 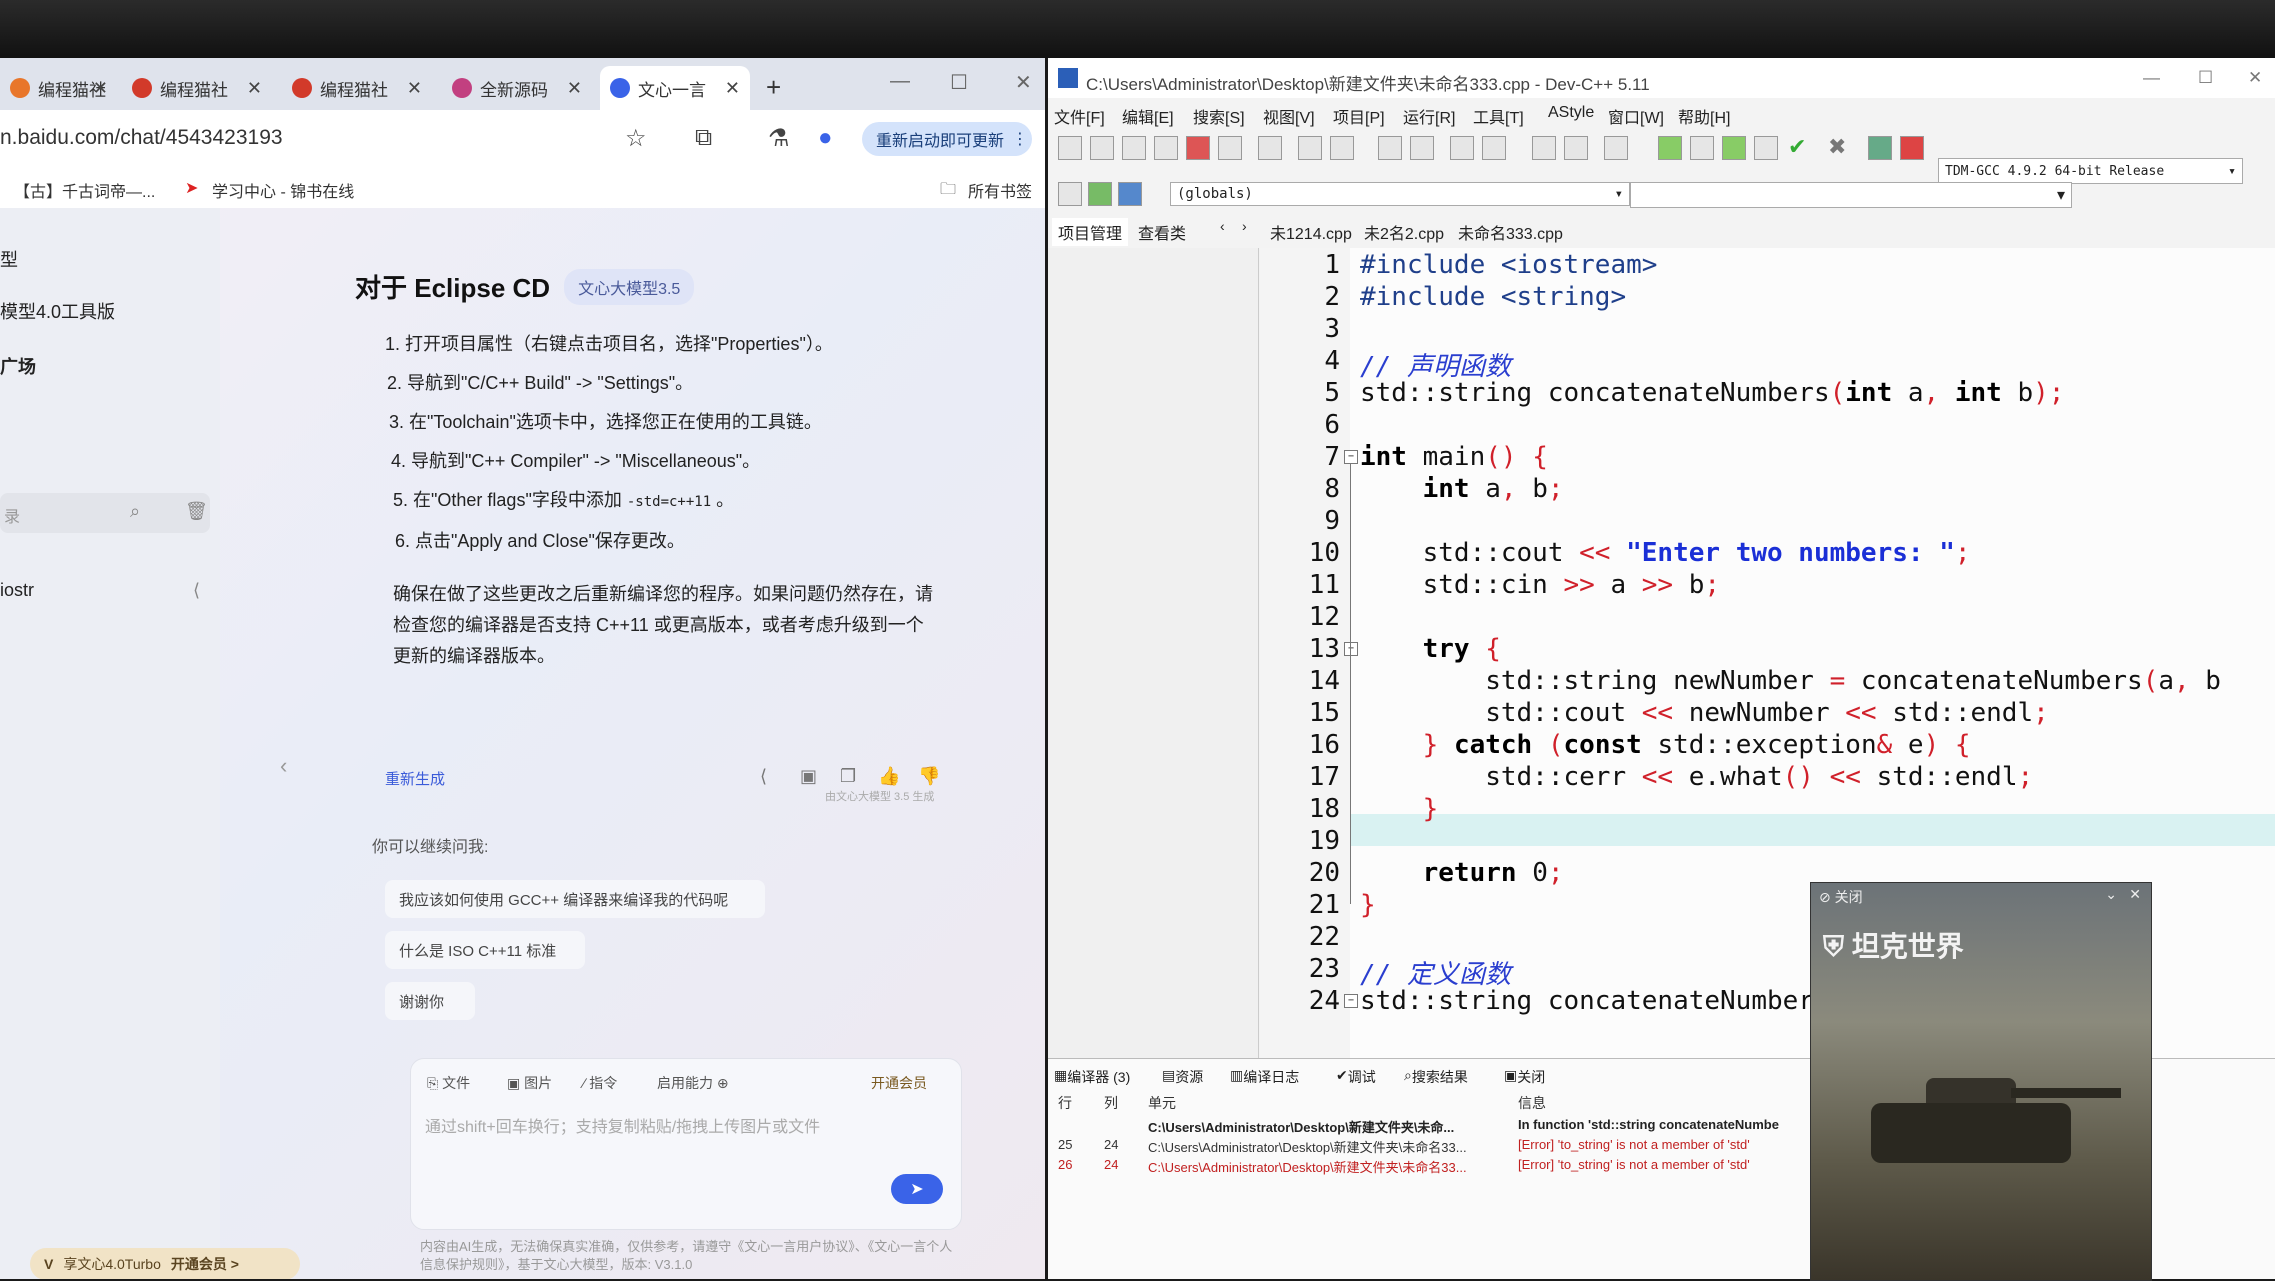 What do you see at coordinates (1230, 148) in the screenshot?
I see `close-all-icon` at bounding box center [1230, 148].